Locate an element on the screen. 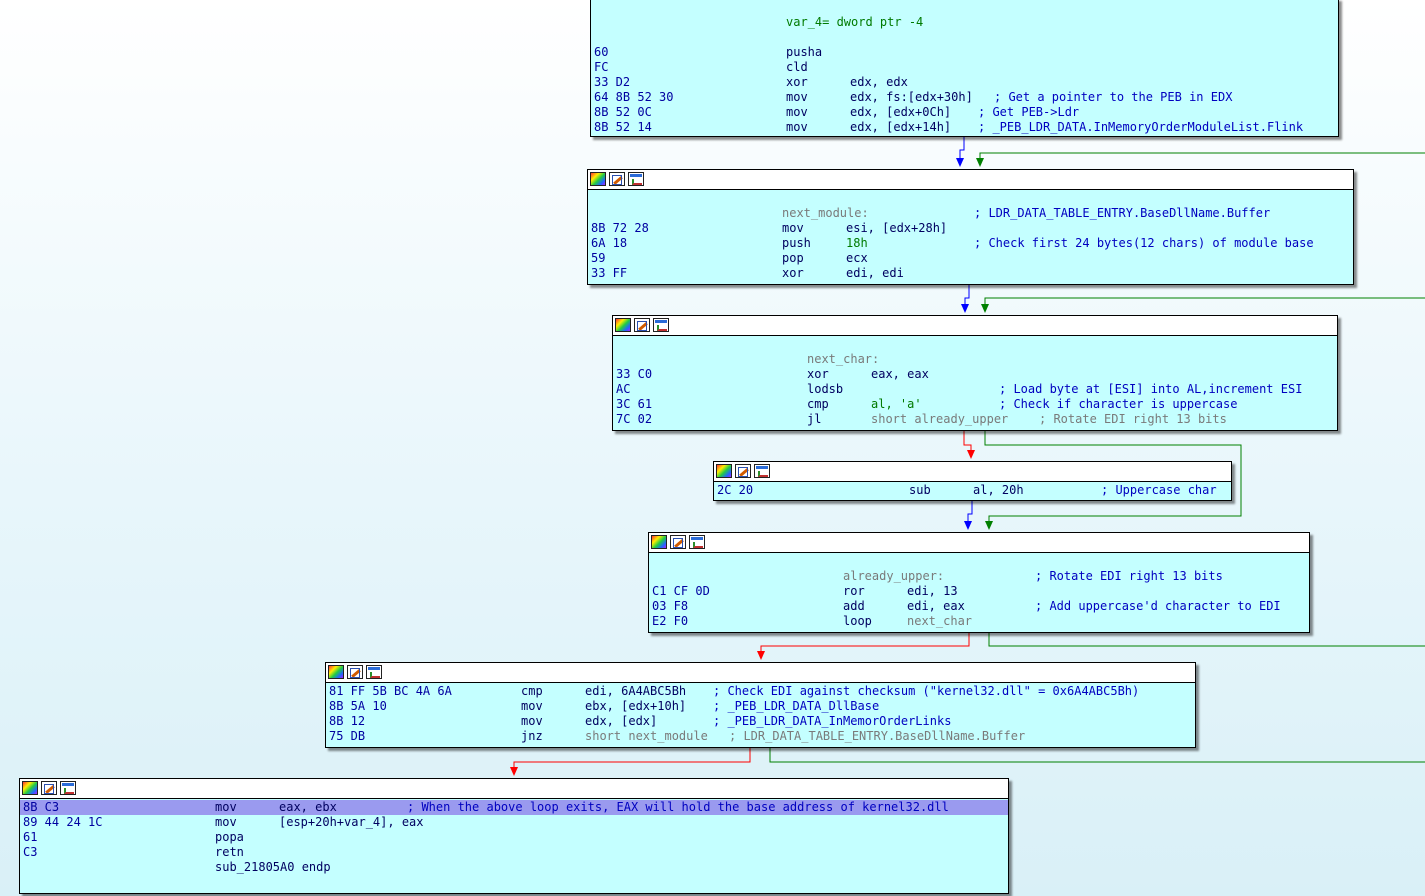  code-line: 8B 72 28 mov esi, [edx+28h] is located at coordinates (970, 228).